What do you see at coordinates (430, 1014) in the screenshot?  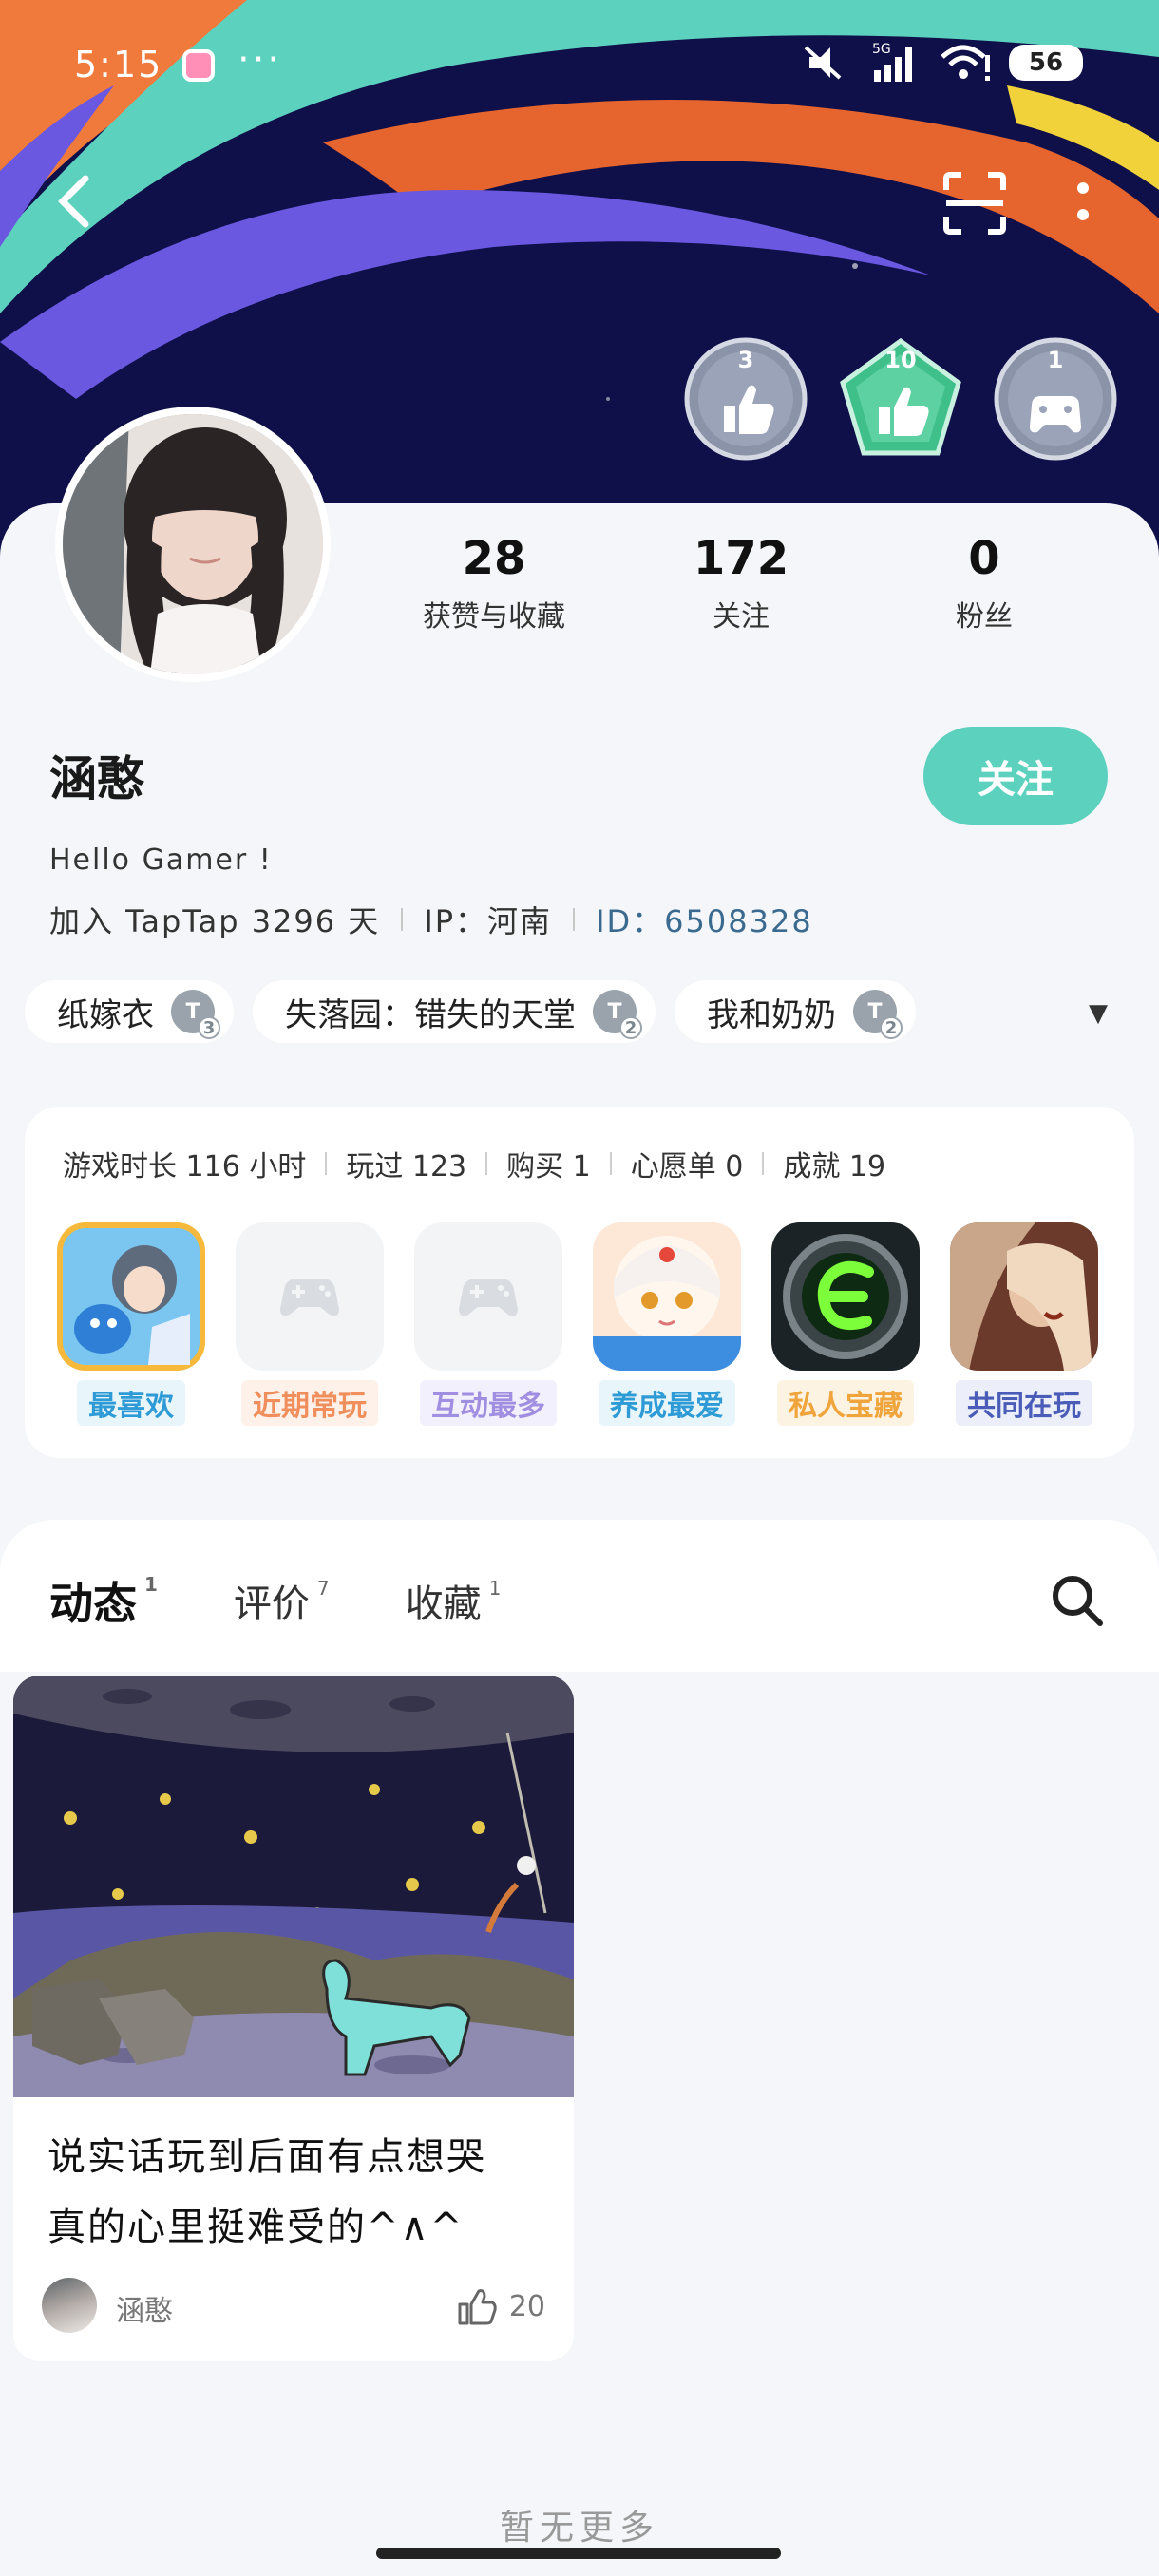 I see `game-tag-name: 失落园：错失的天堂` at bounding box center [430, 1014].